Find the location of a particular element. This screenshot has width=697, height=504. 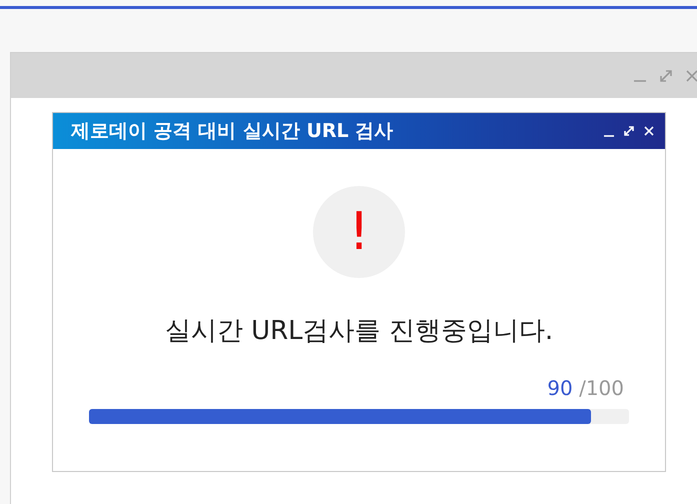

status-message: 실시간 URL검사를 진행중입니다. is located at coordinates (359, 331).